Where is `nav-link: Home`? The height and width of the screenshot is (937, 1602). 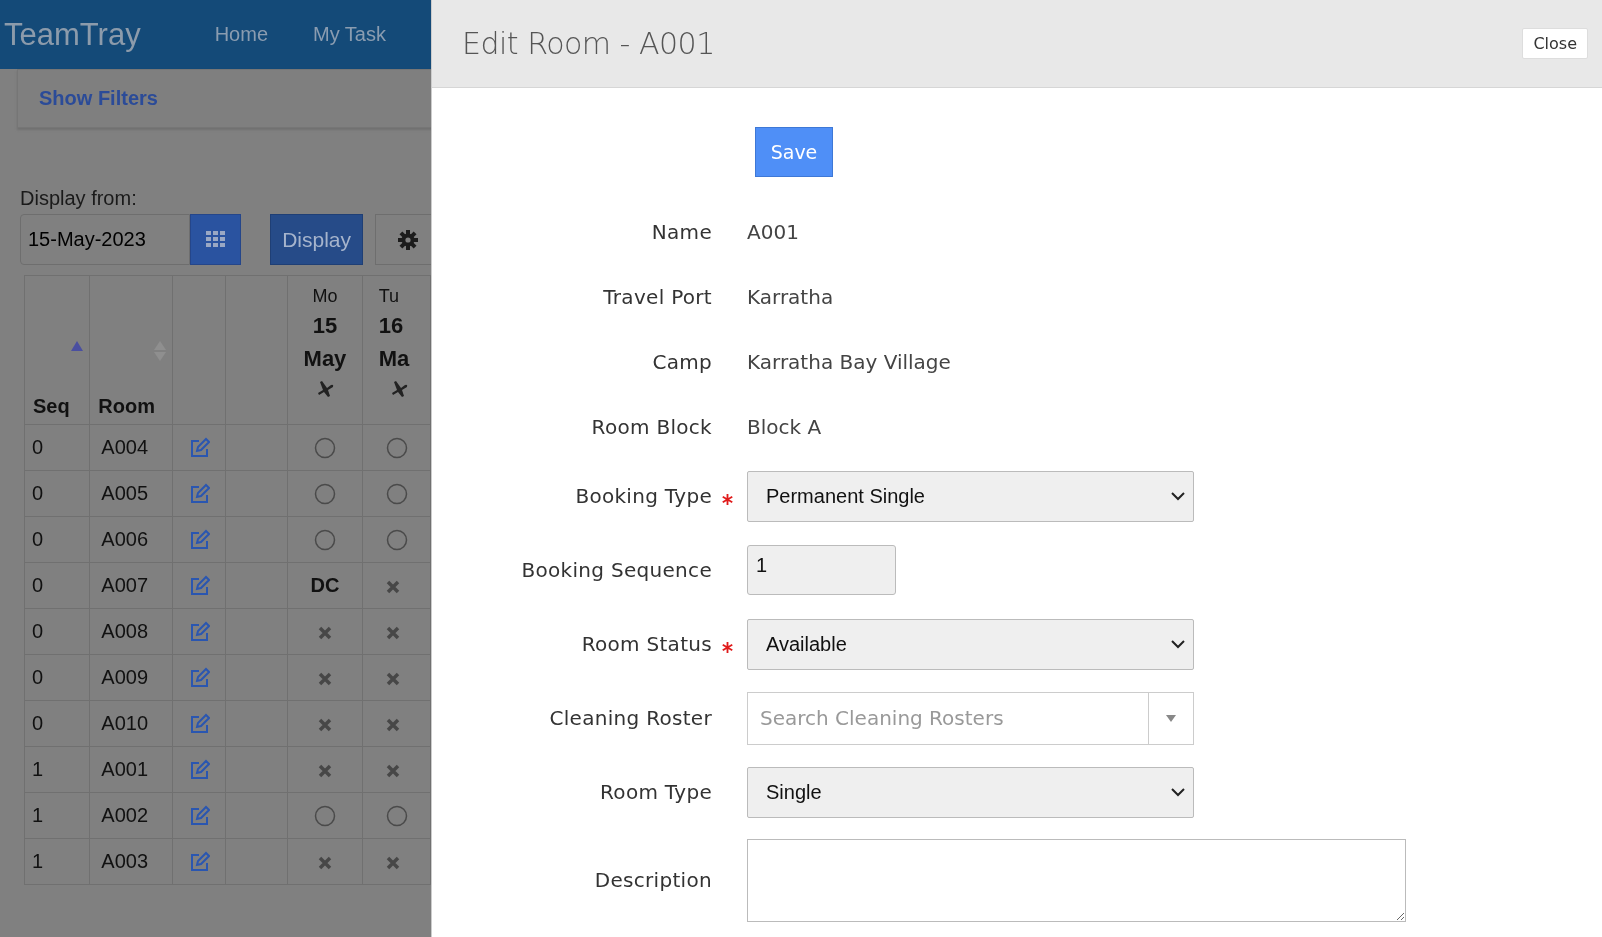
nav-link: Home is located at coordinates (241, 34).